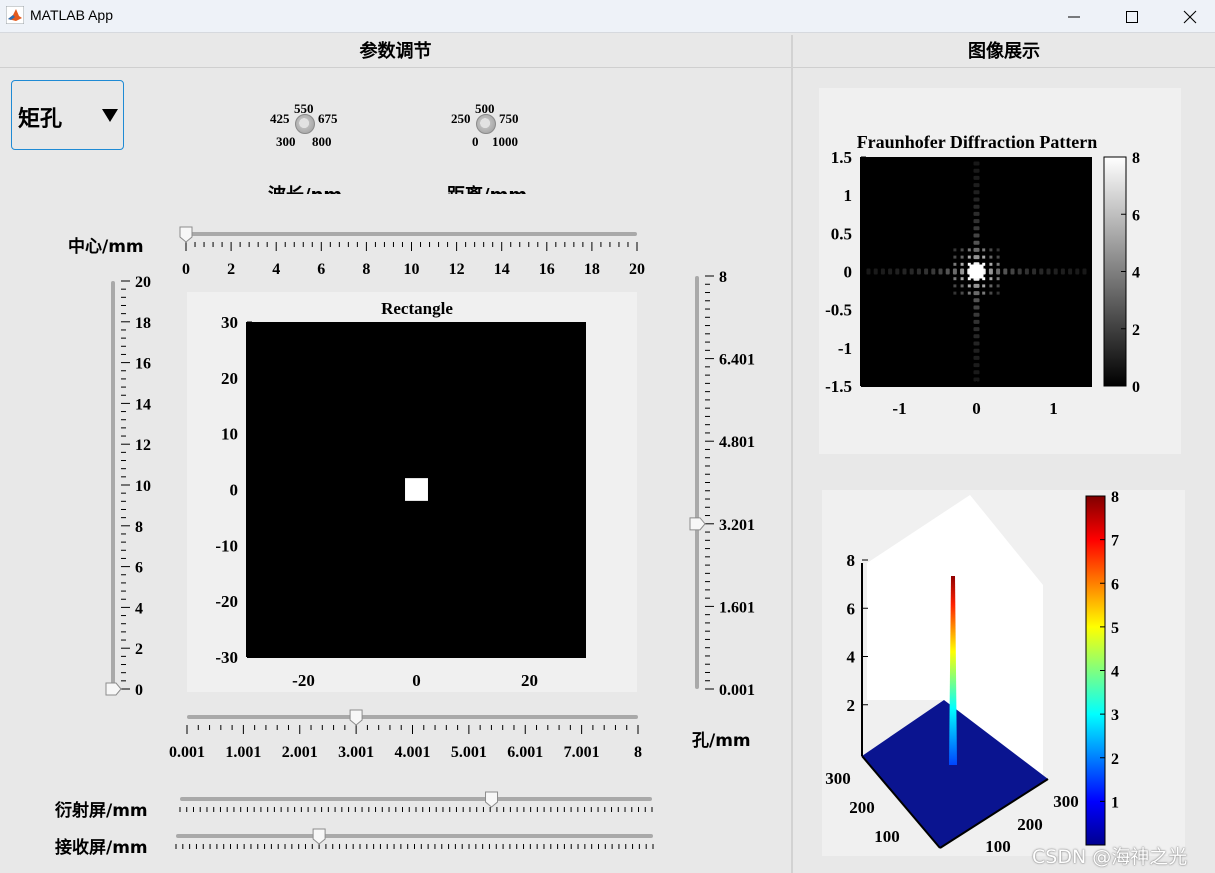 The width and height of the screenshot is (1215, 873). What do you see at coordinates (851, 657) in the screenshot?
I see `surface-ztick-label: 4` at bounding box center [851, 657].